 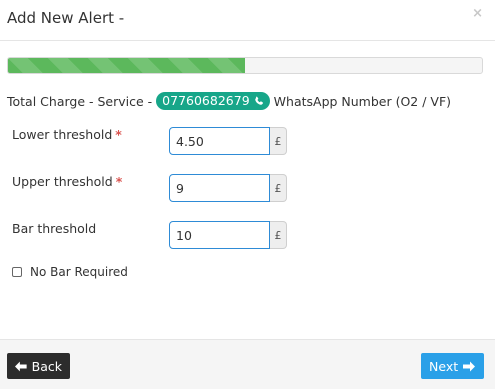 What do you see at coordinates (67, 181) in the screenshot?
I see `upper-threshold-label: Upper threshold *` at bounding box center [67, 181].